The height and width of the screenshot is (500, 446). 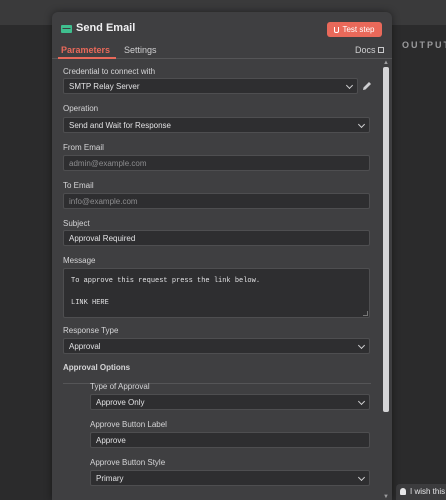 What do you see at coordinates (365, 313) in the screenshot?
I see `resize-handle` at bounding box center [365, 313].